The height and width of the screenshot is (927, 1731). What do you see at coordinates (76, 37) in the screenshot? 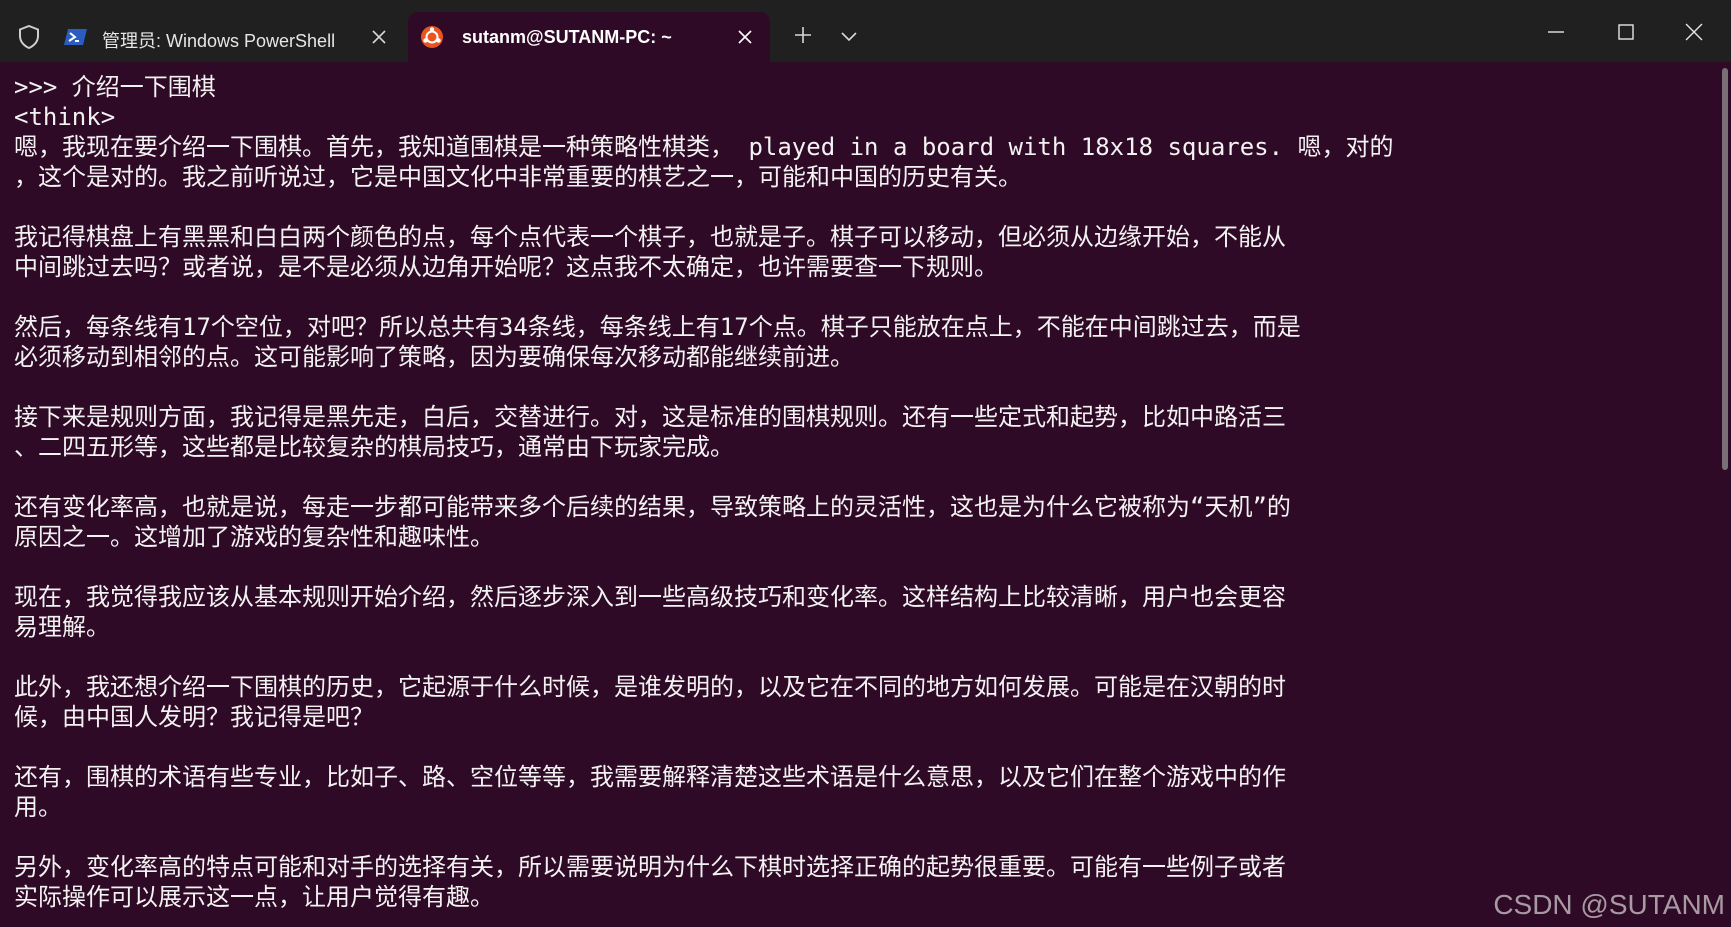
I see `powershell-icon` at bounding box center [76, 37].